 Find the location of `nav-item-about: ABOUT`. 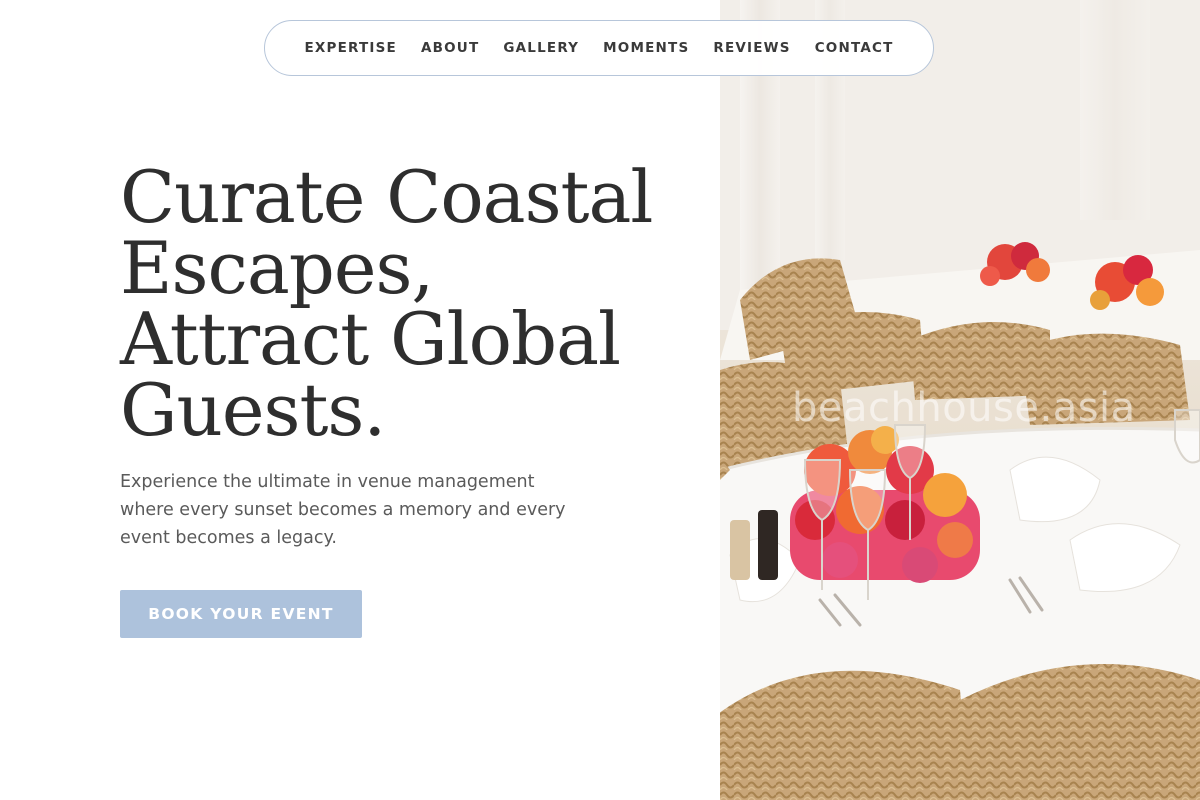

nav-item-about: ABOUT is located at coordinates (450, 48).